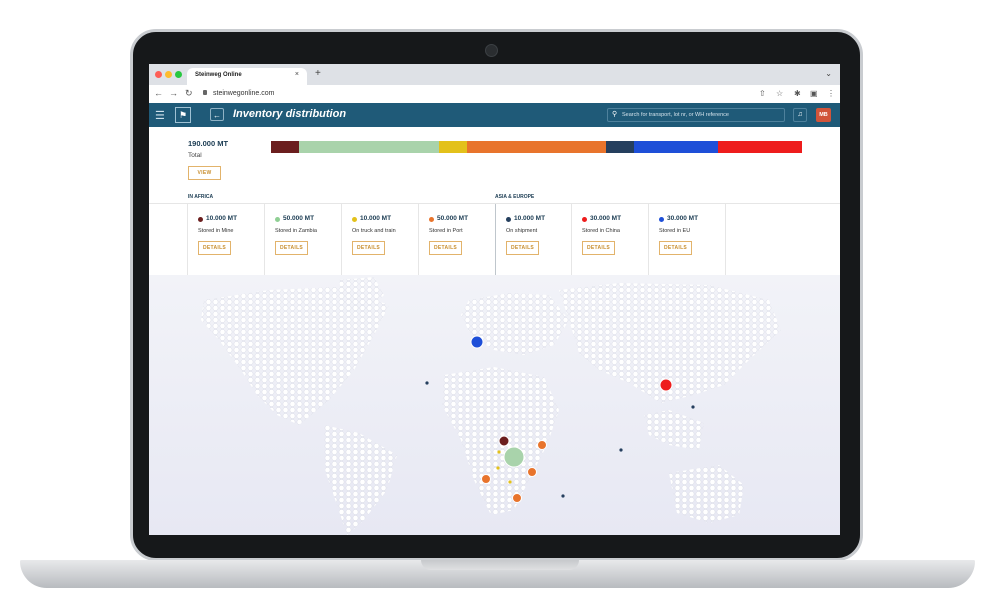 This screenshot has width=1000, height=600. Describe the element at coordinates (217, 114) in the screenshot. I see `arrow-left-icon: ←` at that location.